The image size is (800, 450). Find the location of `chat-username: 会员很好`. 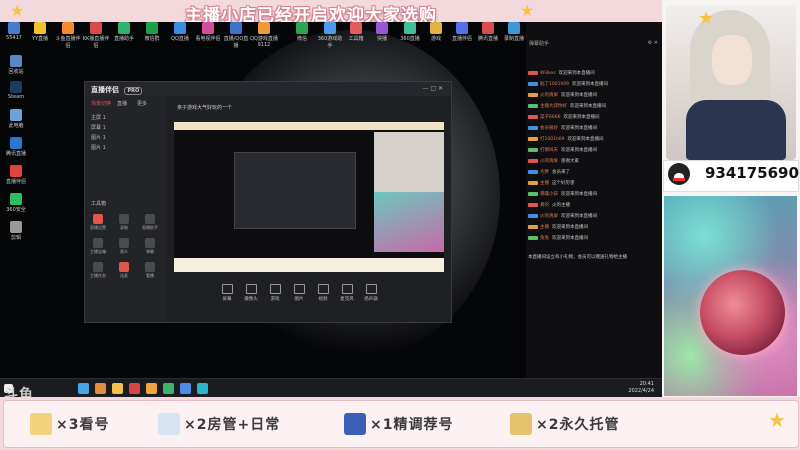

chat-username: 会员很好 is located at coordinates (549, 128).